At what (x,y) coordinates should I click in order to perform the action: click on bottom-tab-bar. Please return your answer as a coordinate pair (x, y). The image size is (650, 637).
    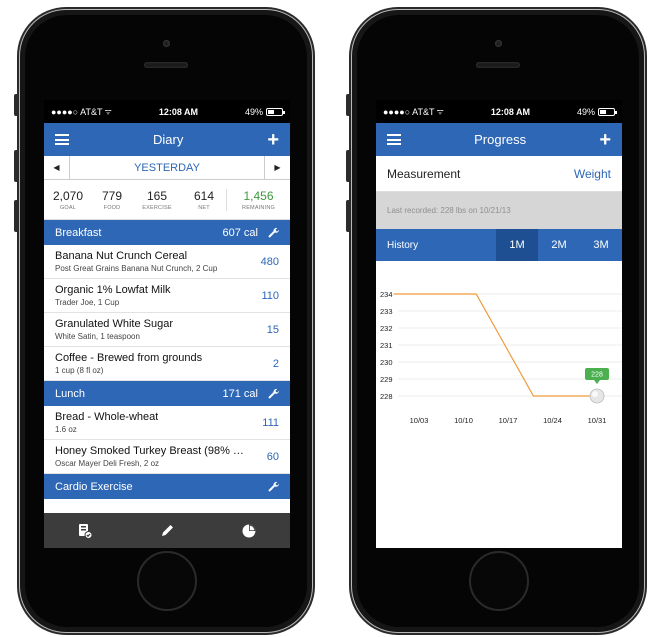
    Looking at the image, I should click on (167, 530).